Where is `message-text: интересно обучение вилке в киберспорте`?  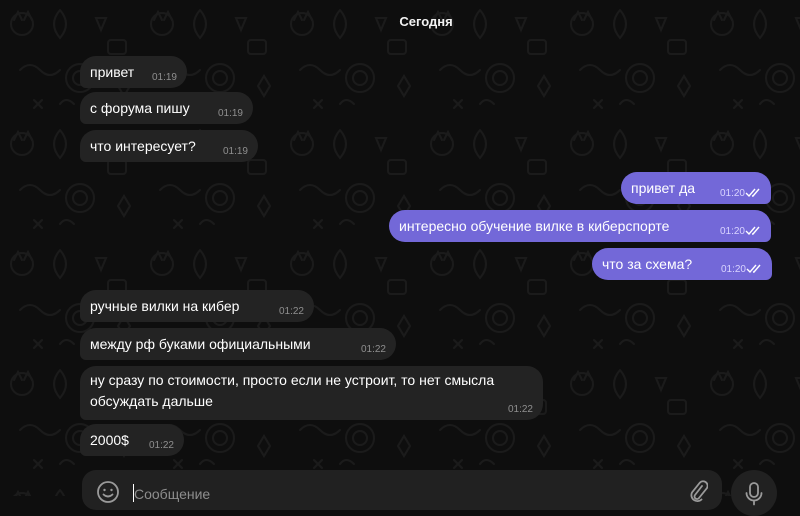
message-text: интересно обучение вилке в киберспорте is located at coordinates (534, 226).